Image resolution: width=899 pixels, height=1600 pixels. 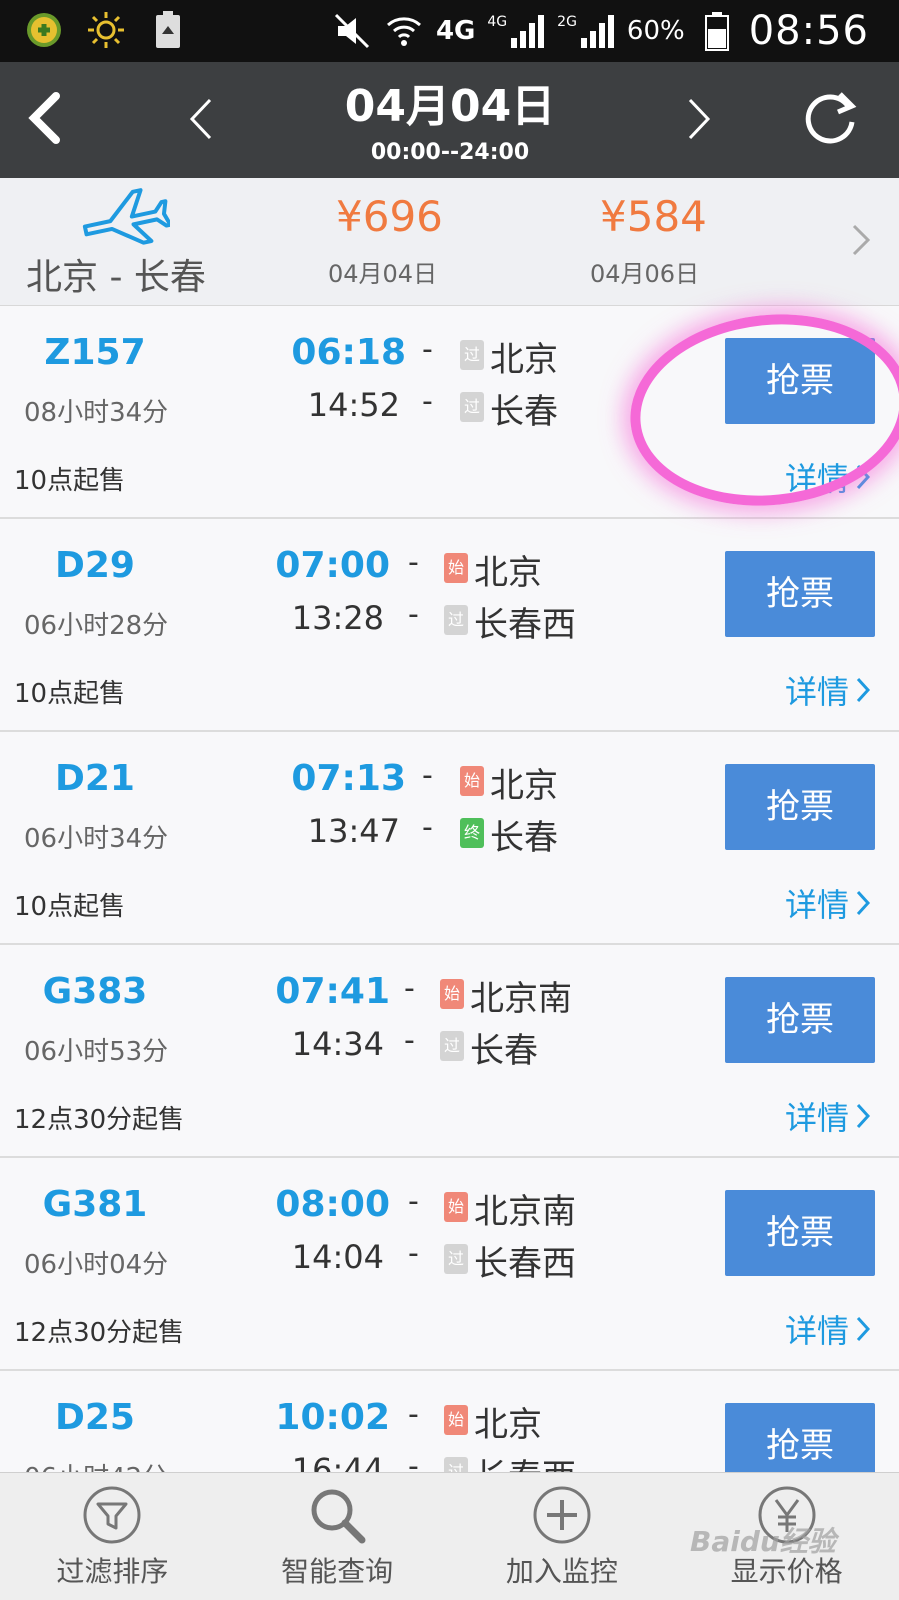 I want to click on sun-icon, so click(x=106, y=30).